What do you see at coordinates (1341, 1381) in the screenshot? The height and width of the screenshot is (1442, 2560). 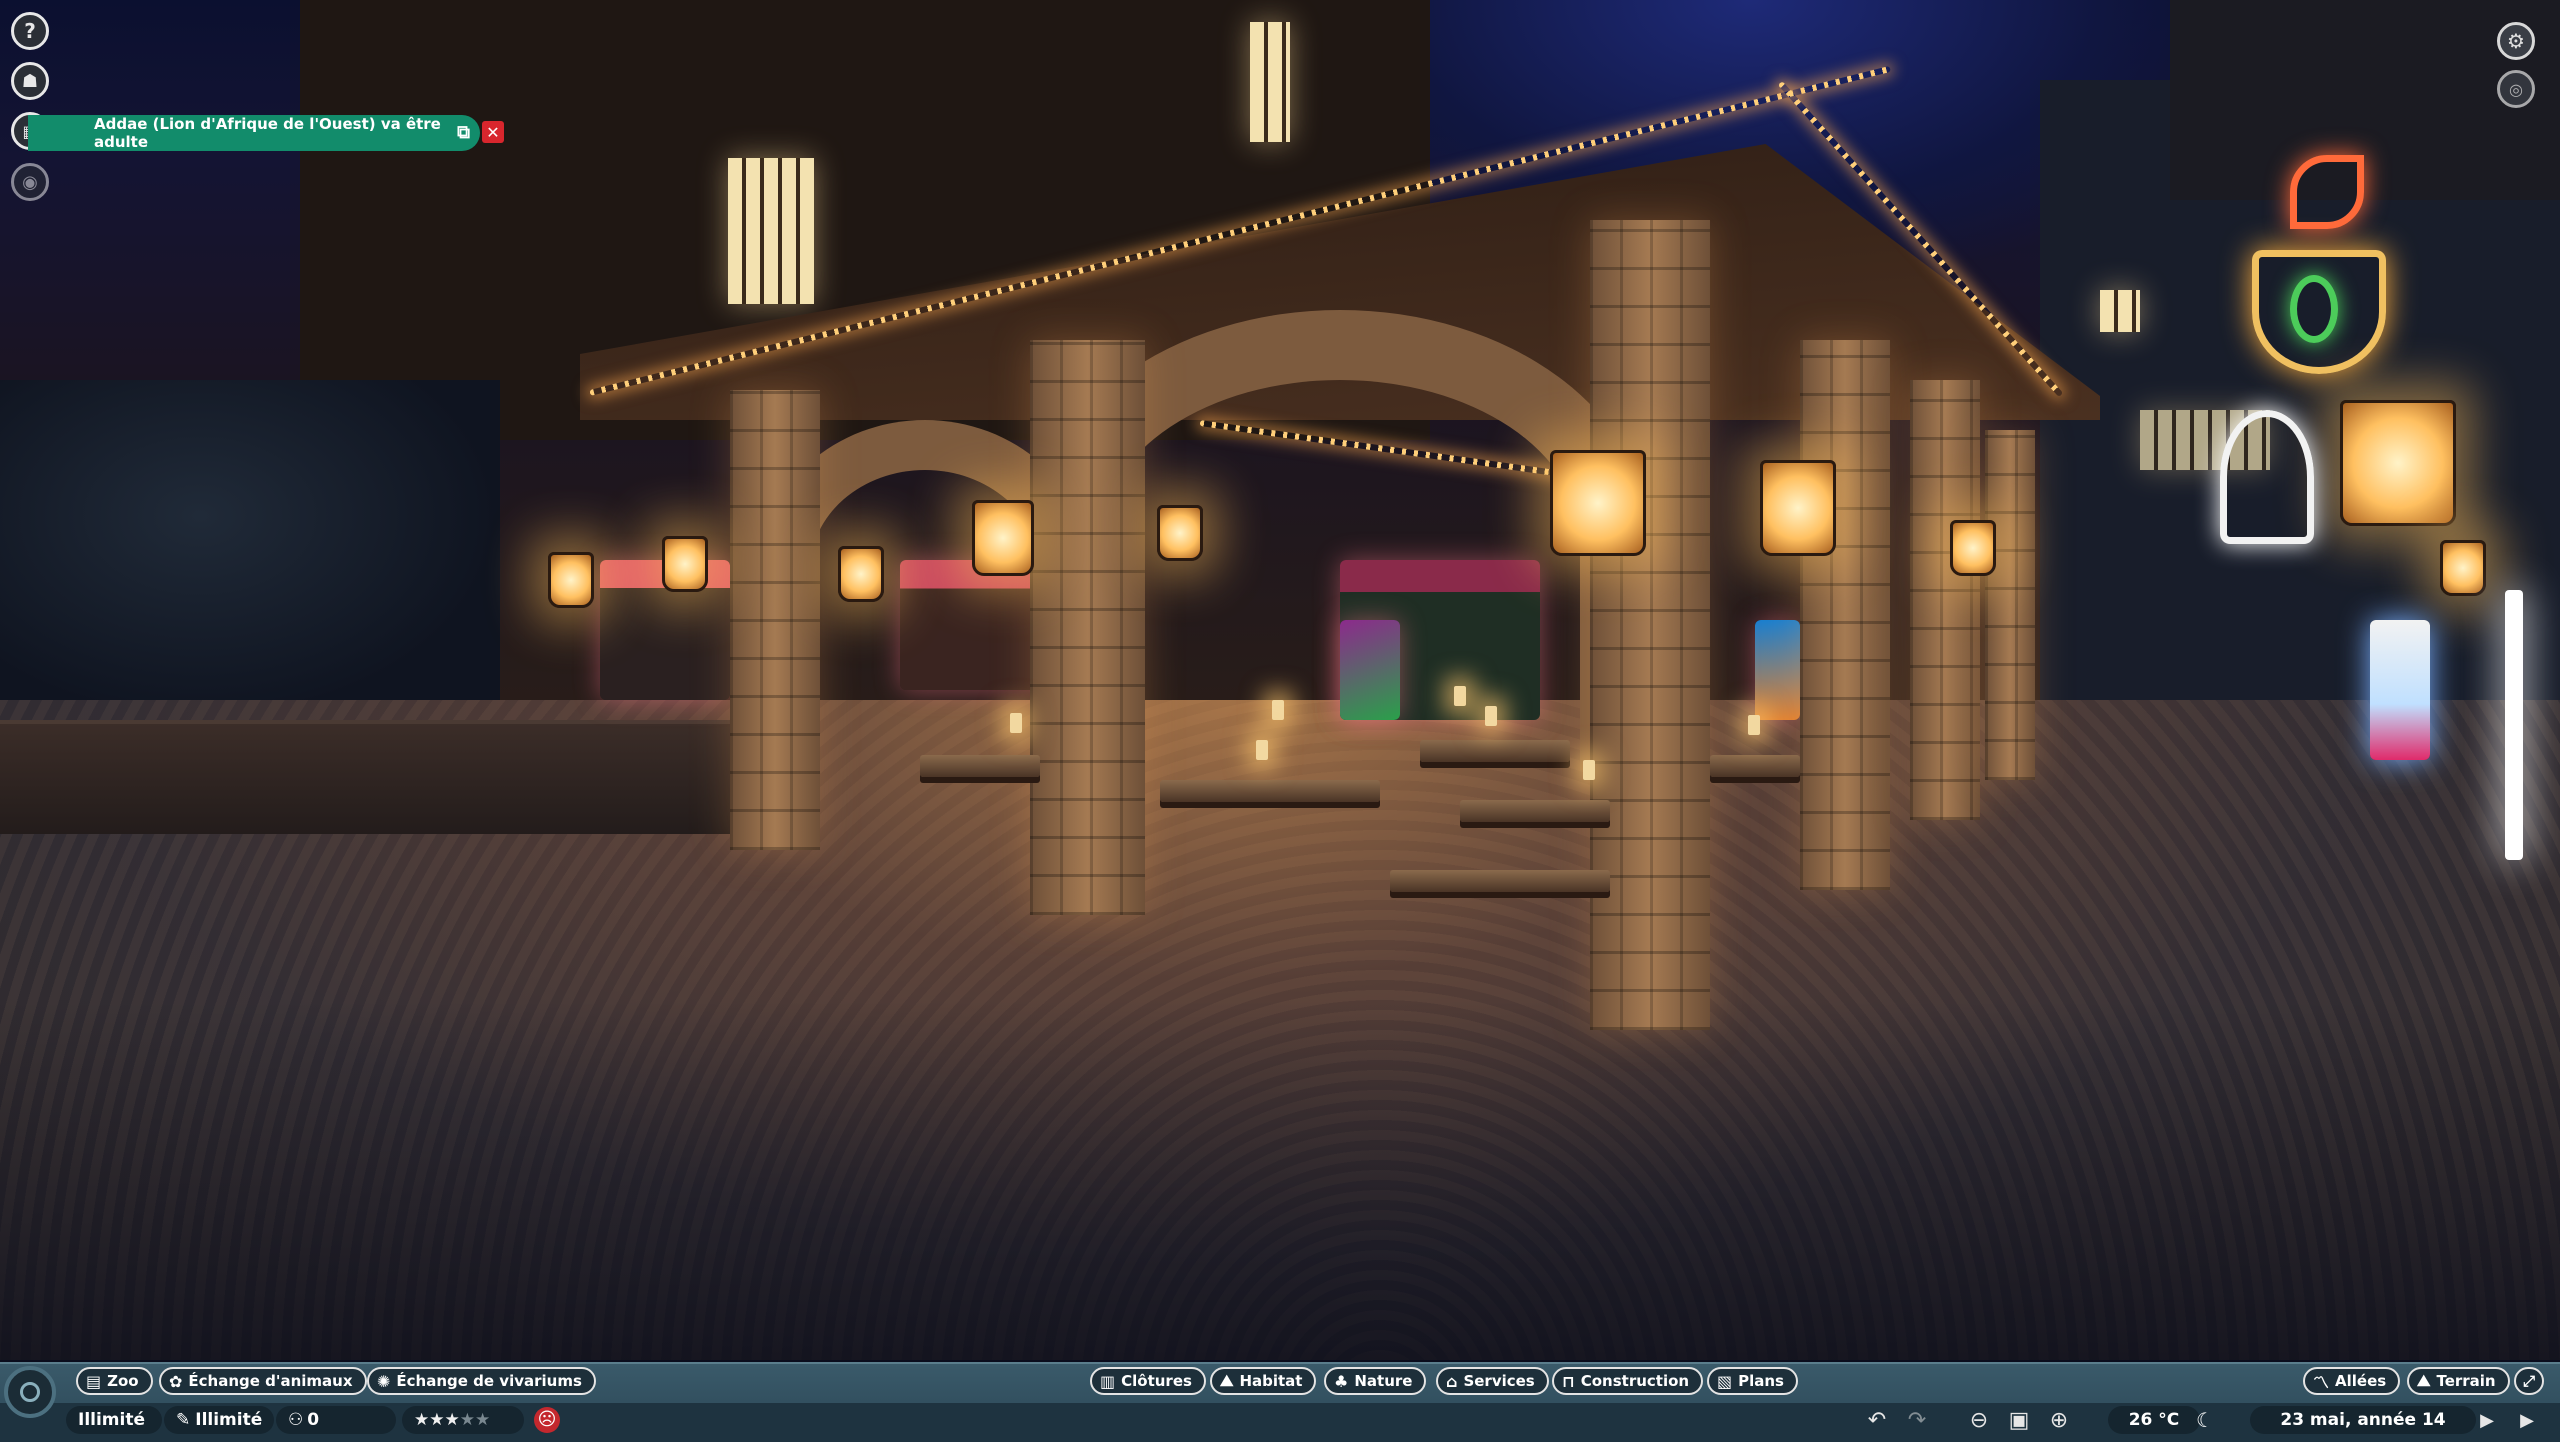 I see `tree-icon: ♣` at bounding box center [1341, 1381].